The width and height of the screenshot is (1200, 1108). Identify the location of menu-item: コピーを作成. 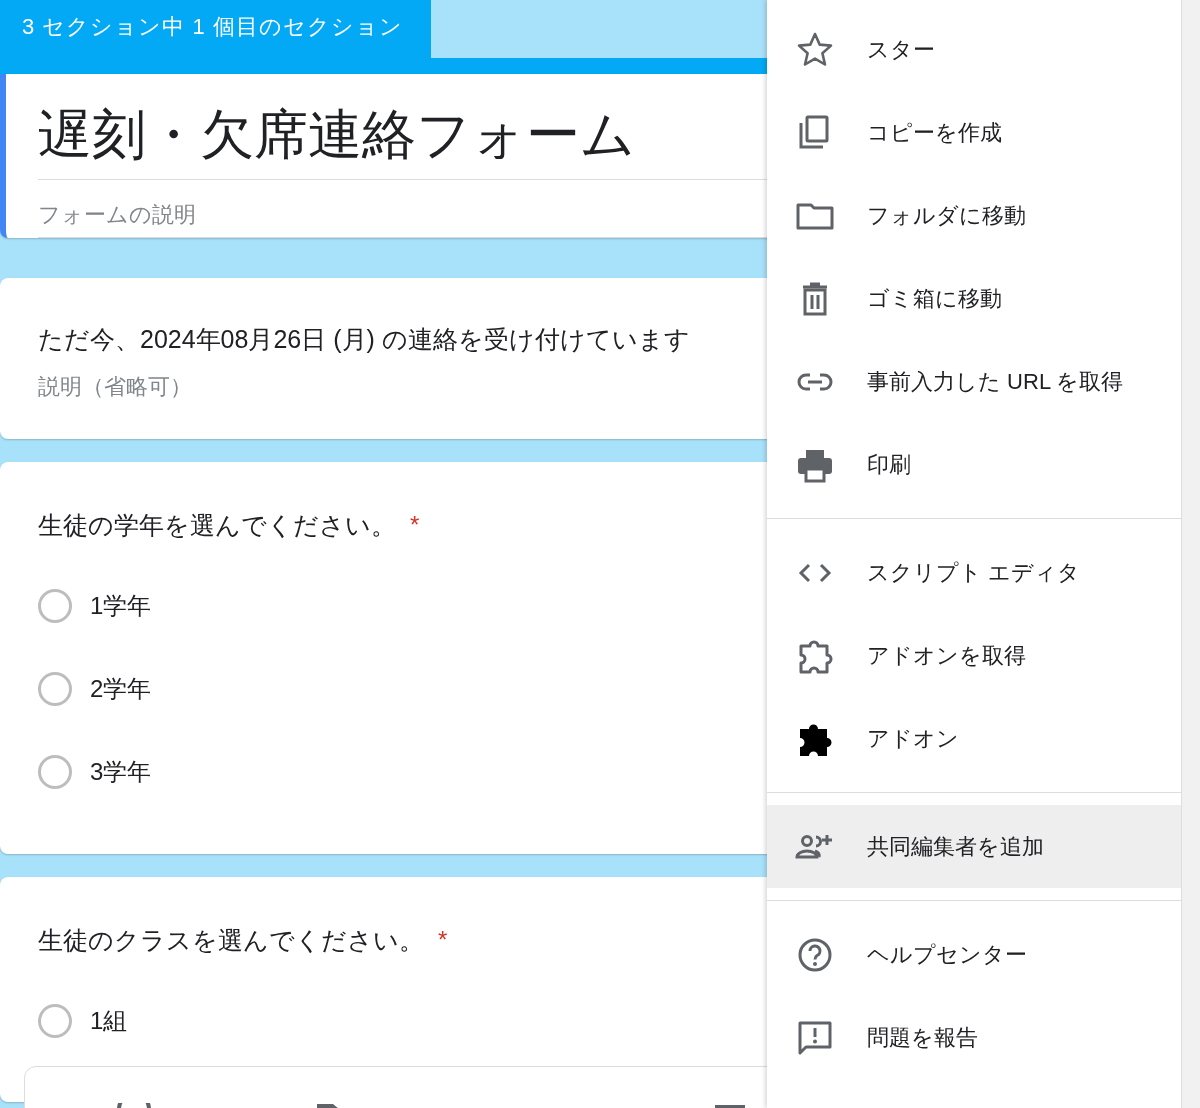
(974, 132).